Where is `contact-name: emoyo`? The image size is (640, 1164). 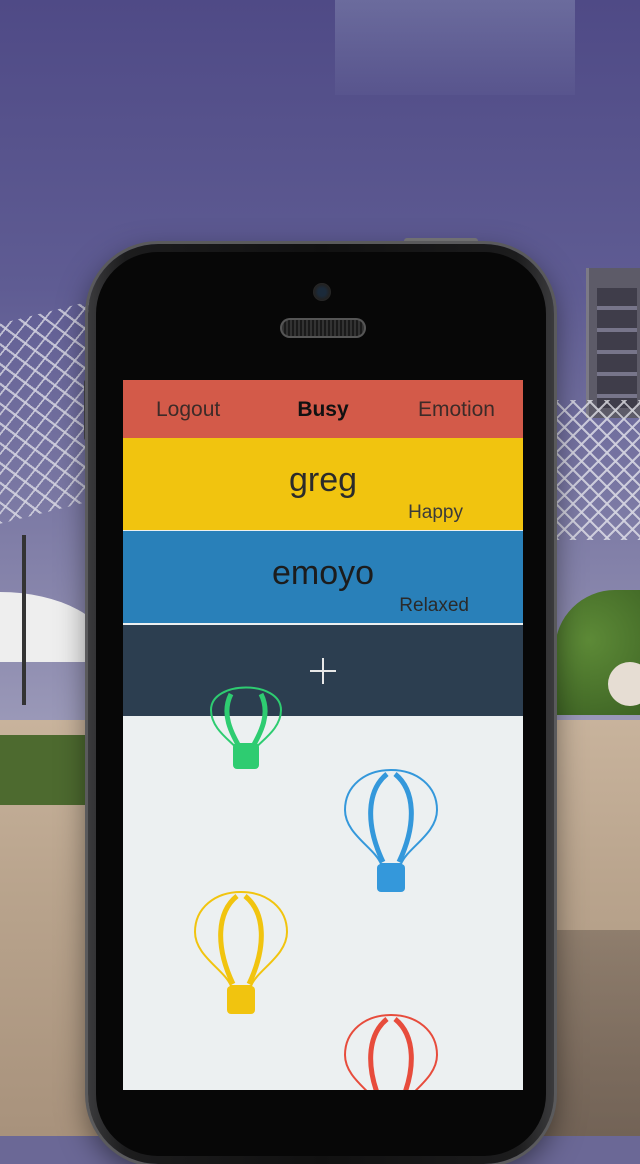 contact-name: emoyo is located at coordinates (323, 573).